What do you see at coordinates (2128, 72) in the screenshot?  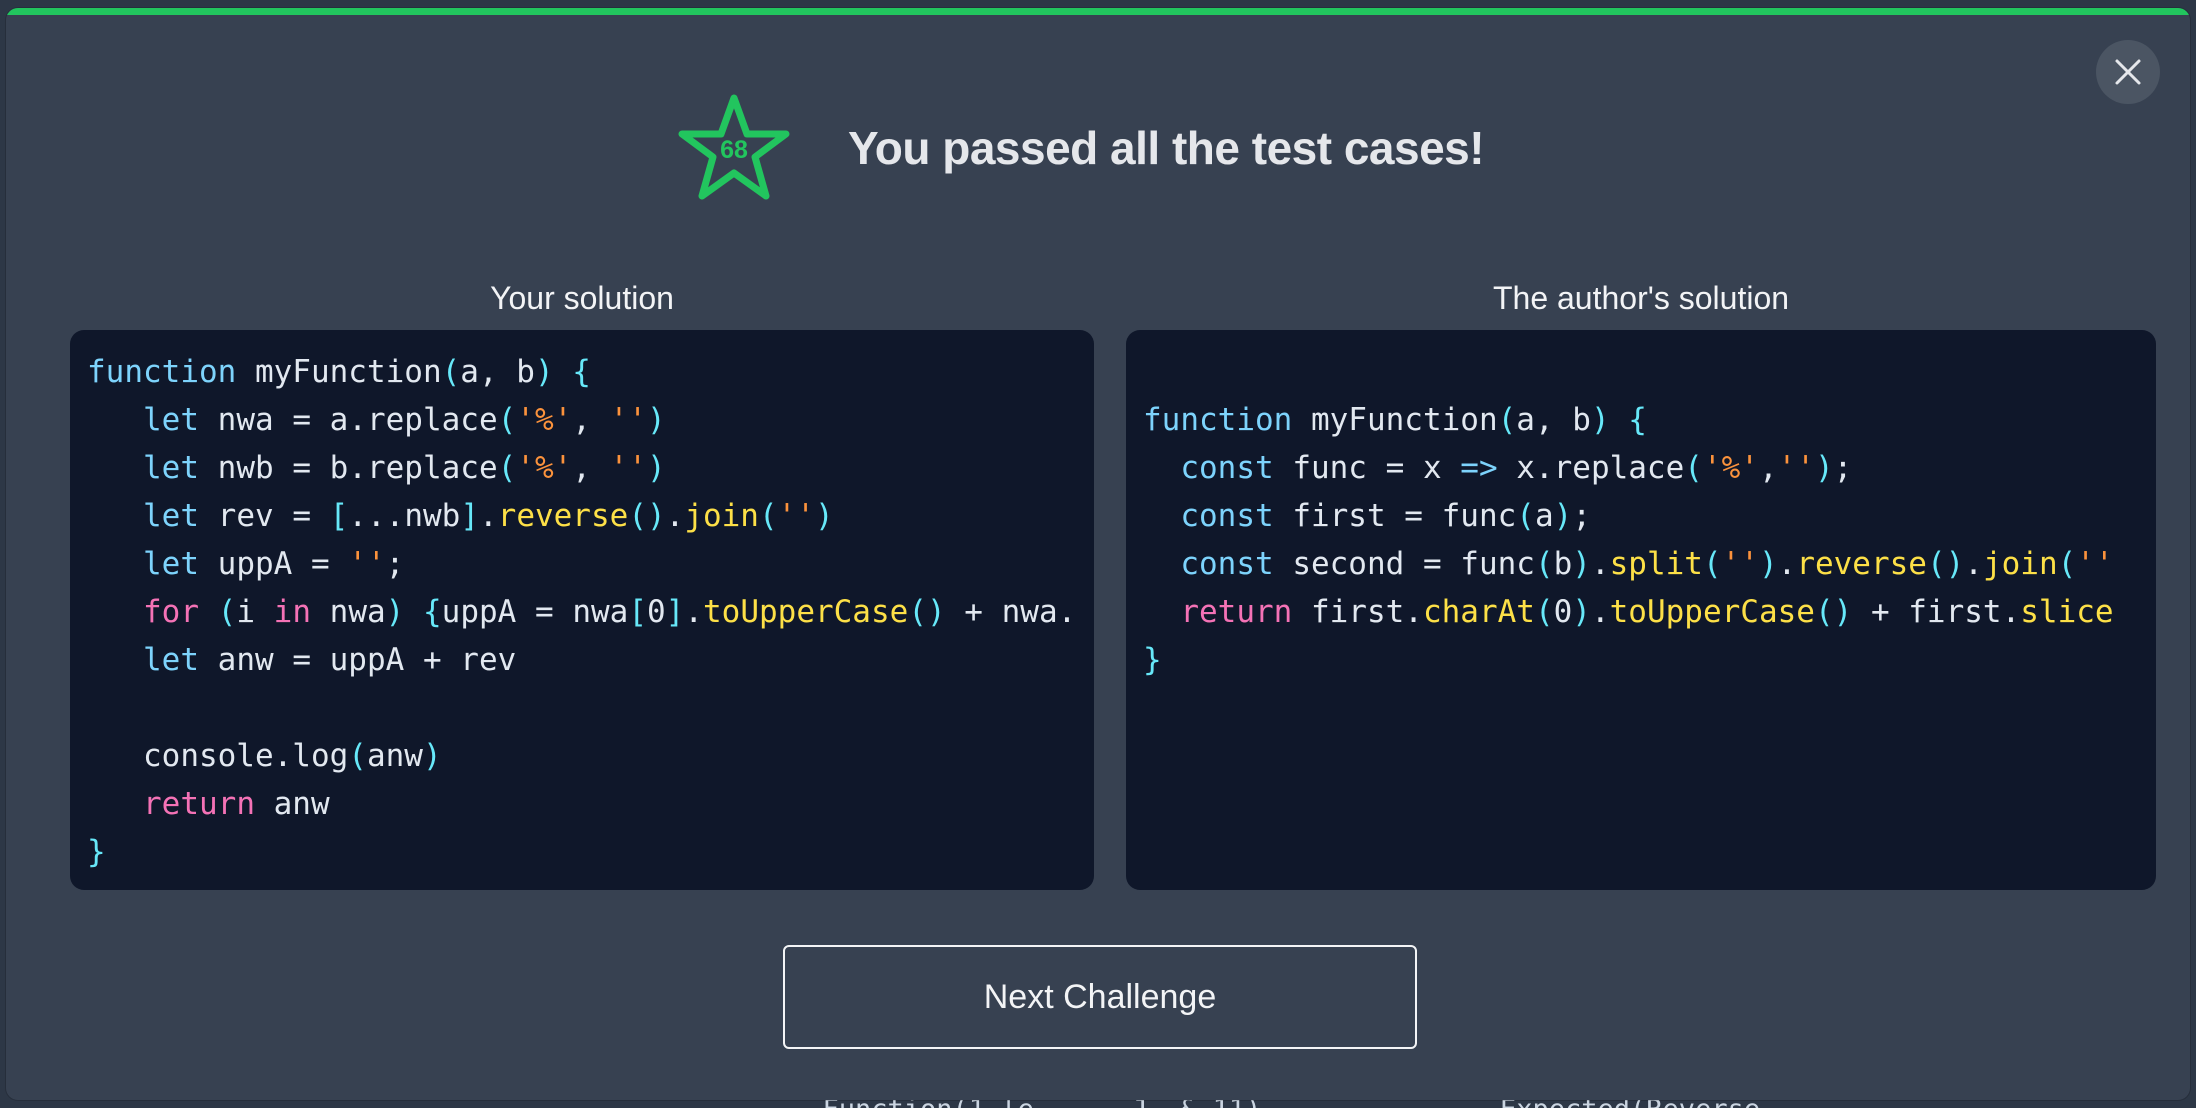 I see `close-button` at bounding box center [2128, 72].